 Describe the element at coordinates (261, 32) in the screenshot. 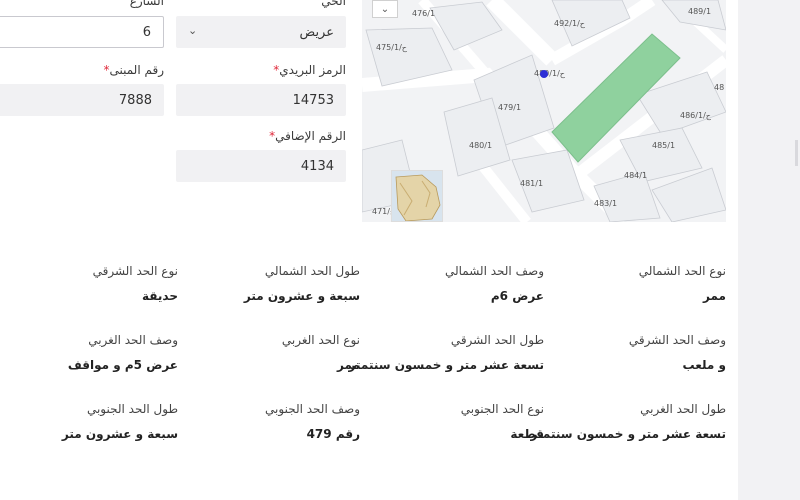

I see `district-select: ⌄ عريض` at that location.